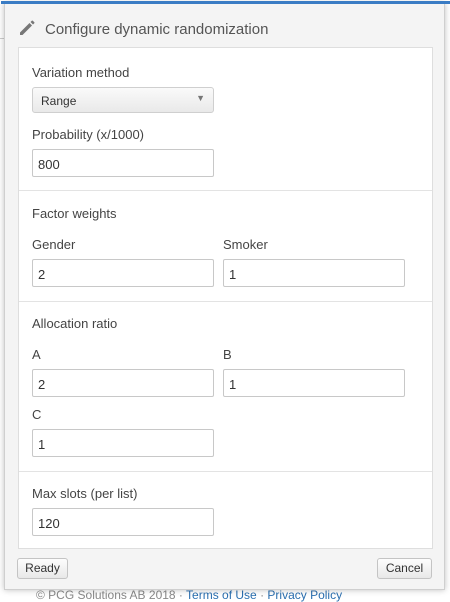  What do you see at coordinates (42, 568) in the screenshot?
I see `ready-button: Ready` at bounding box center [42, 568].